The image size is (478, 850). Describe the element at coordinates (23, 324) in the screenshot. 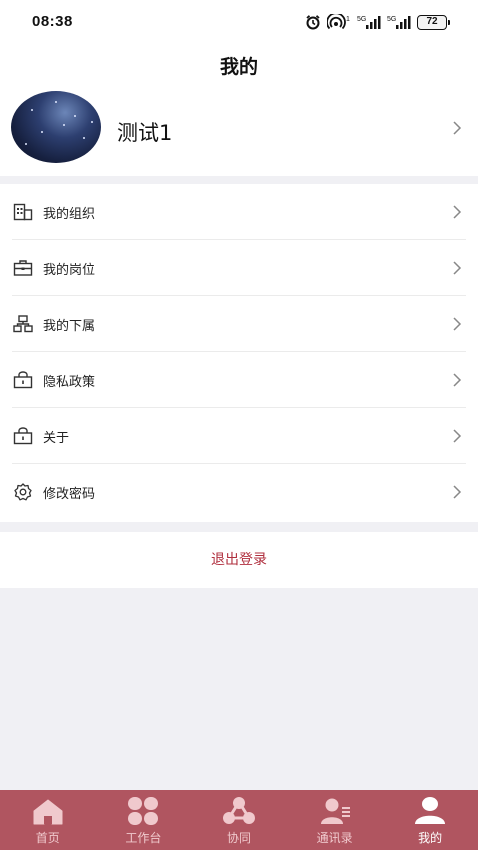

I see `org-chart-icon` at that location.